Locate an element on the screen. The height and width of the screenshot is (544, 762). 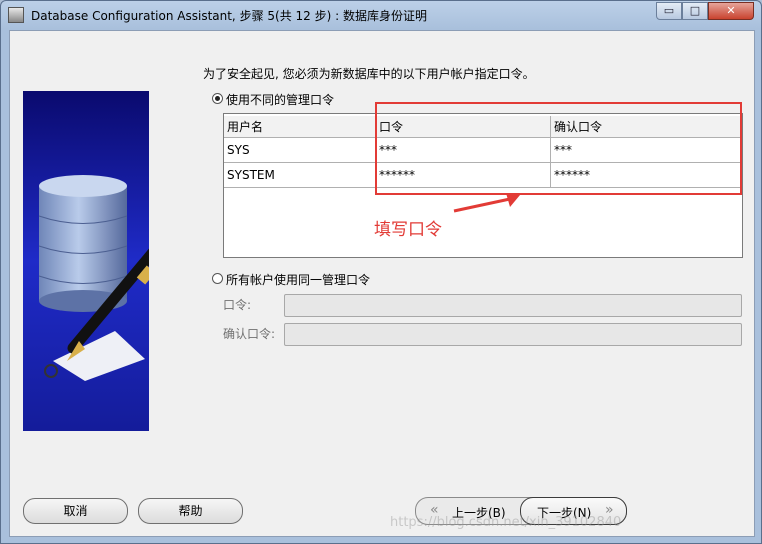
same-password-label: 所有帐户使用同一管理口令 is located at coordinates (298, 280).